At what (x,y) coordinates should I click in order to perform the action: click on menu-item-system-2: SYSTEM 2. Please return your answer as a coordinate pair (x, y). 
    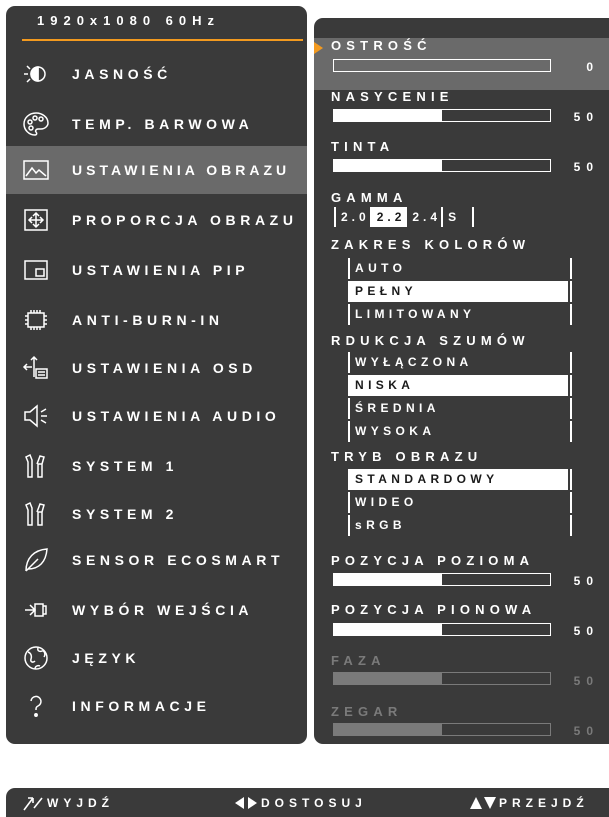
    Looking at the image, I should click on (156, 514).